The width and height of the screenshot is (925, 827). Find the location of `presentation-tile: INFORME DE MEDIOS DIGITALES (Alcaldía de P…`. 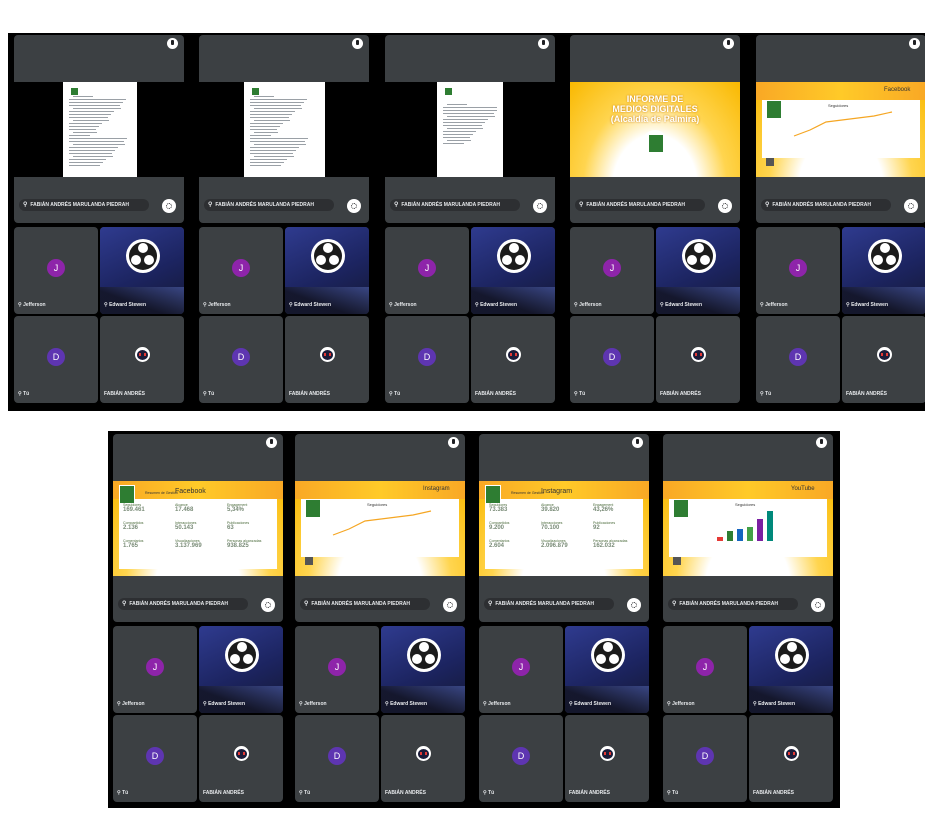

presentation-tile: INFORME DE MEDIOS DIGITALES (Alcaldía de P… is located at coordinates (655, 129).